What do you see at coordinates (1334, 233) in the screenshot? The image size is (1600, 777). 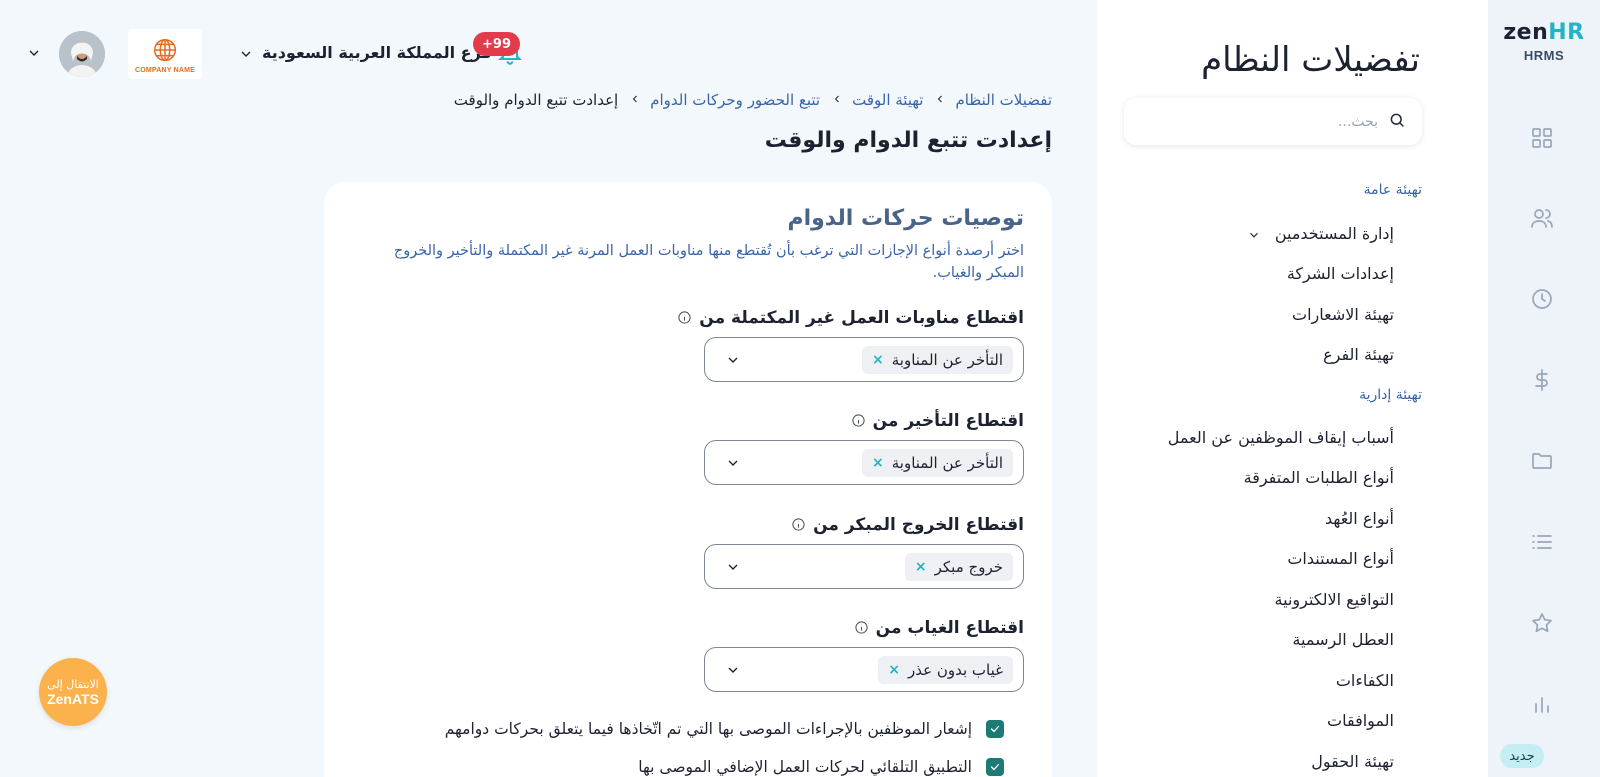 I see `nav-item-label: إدارة المستخدمين` at bounding box center [1334, 233].